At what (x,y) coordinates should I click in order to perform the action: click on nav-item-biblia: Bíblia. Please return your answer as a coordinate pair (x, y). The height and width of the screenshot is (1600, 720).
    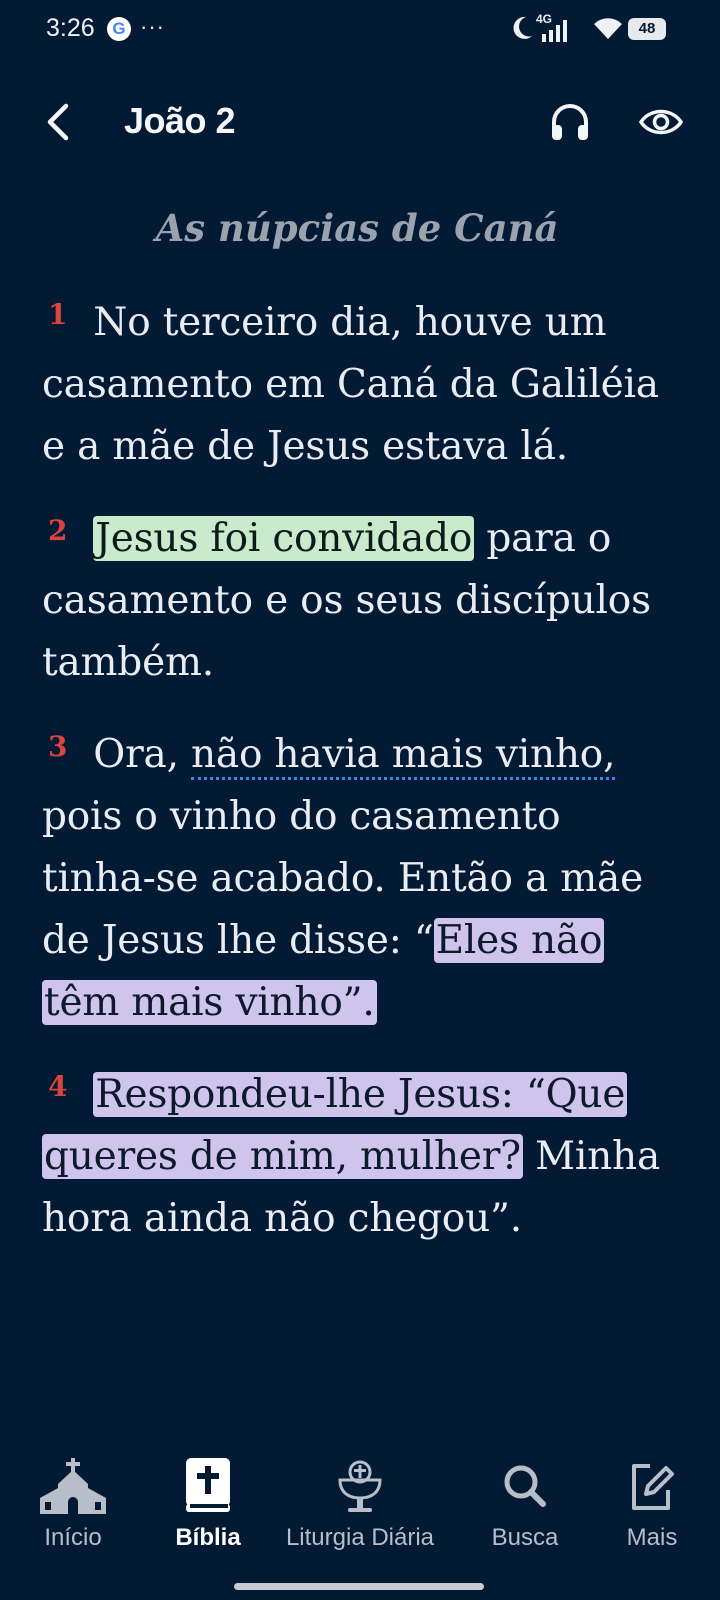
    Looking at the image, I should click on (208, 1496).